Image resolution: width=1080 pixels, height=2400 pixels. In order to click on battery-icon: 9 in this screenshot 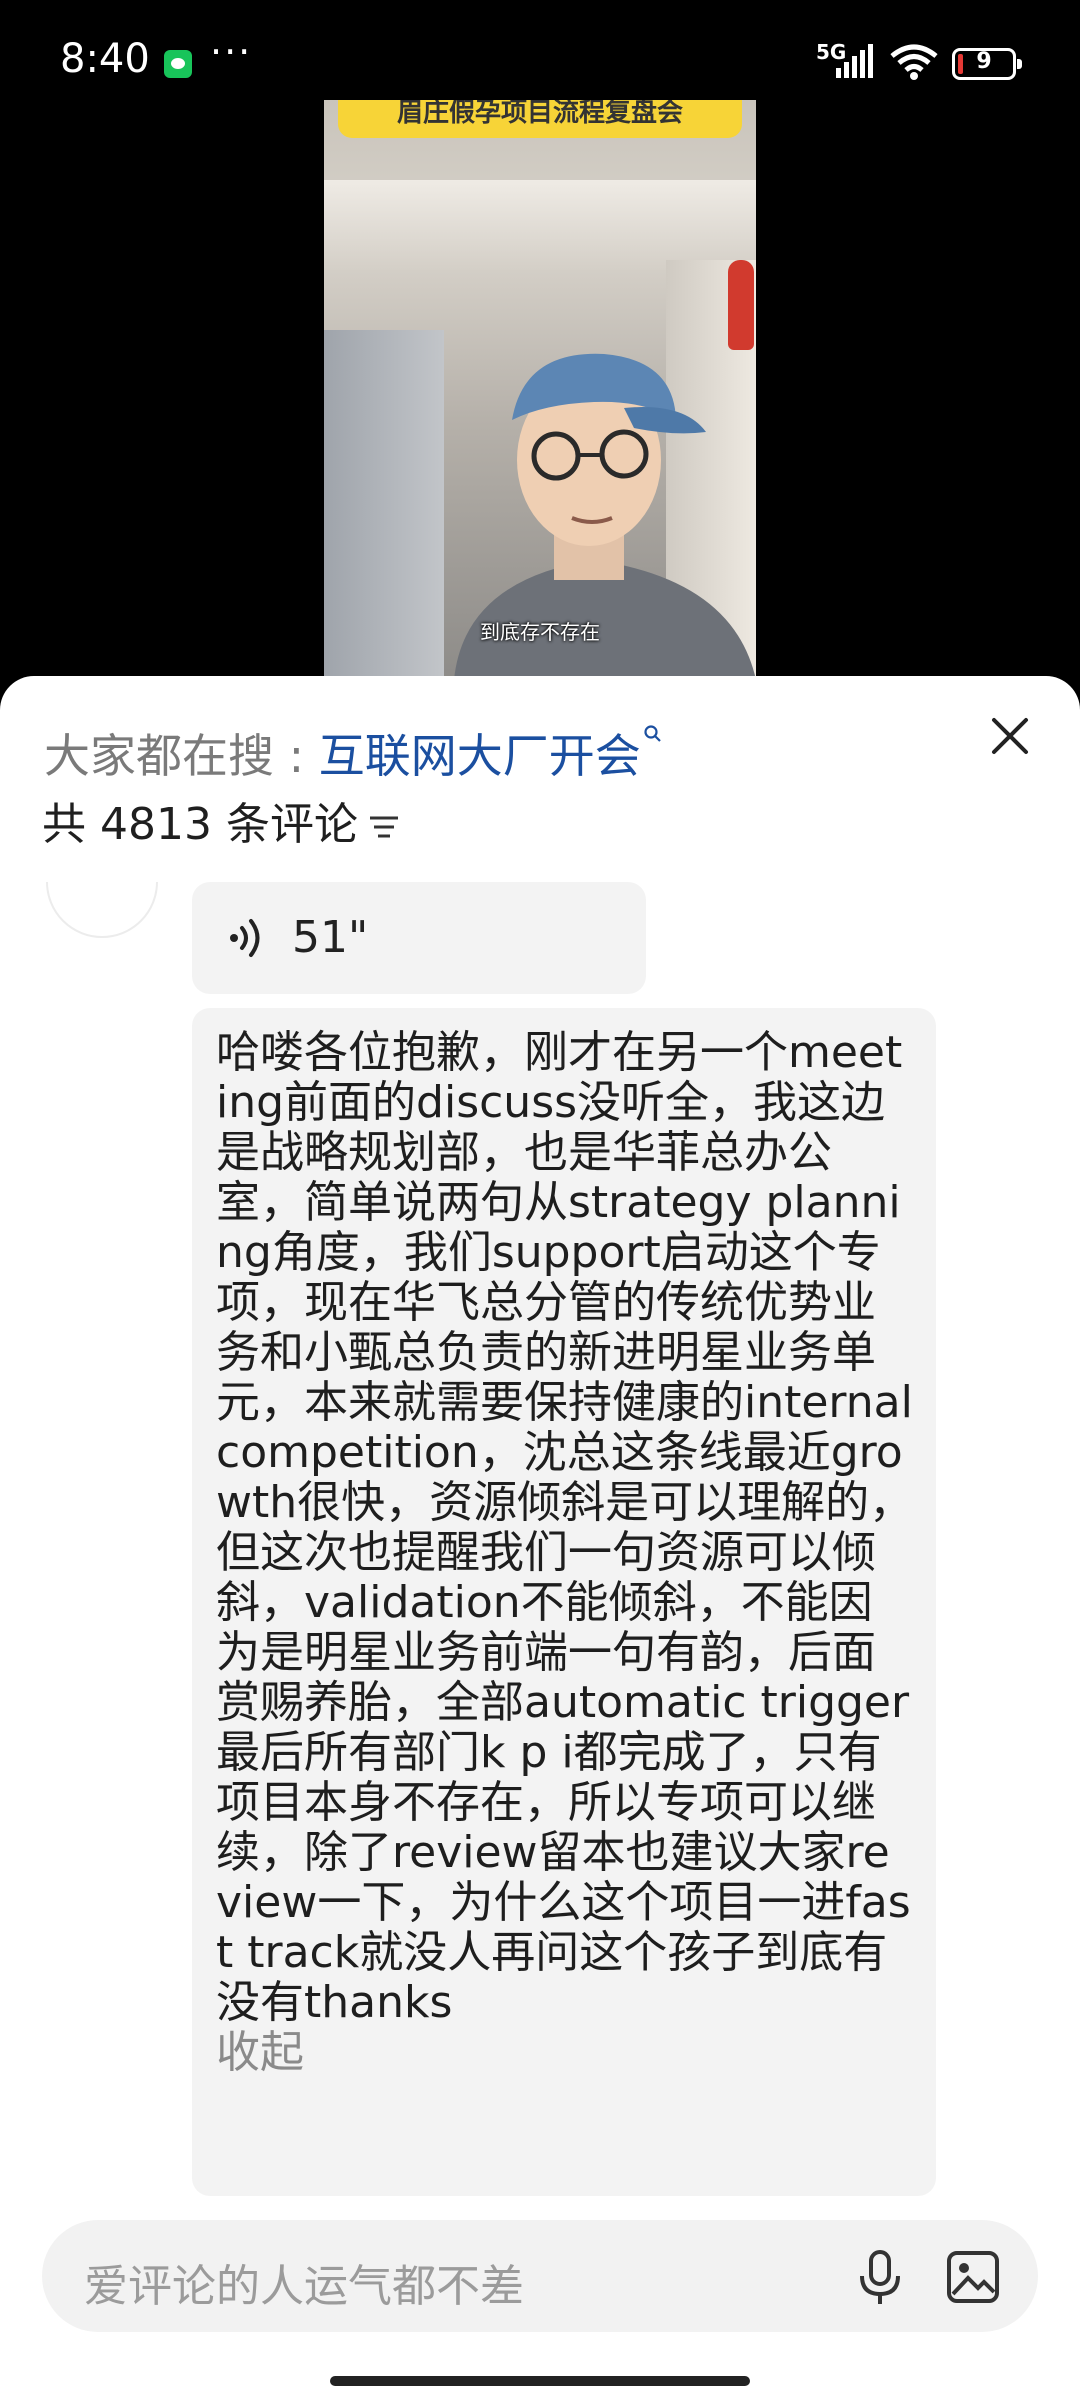, I will do `click(987, 64)`.